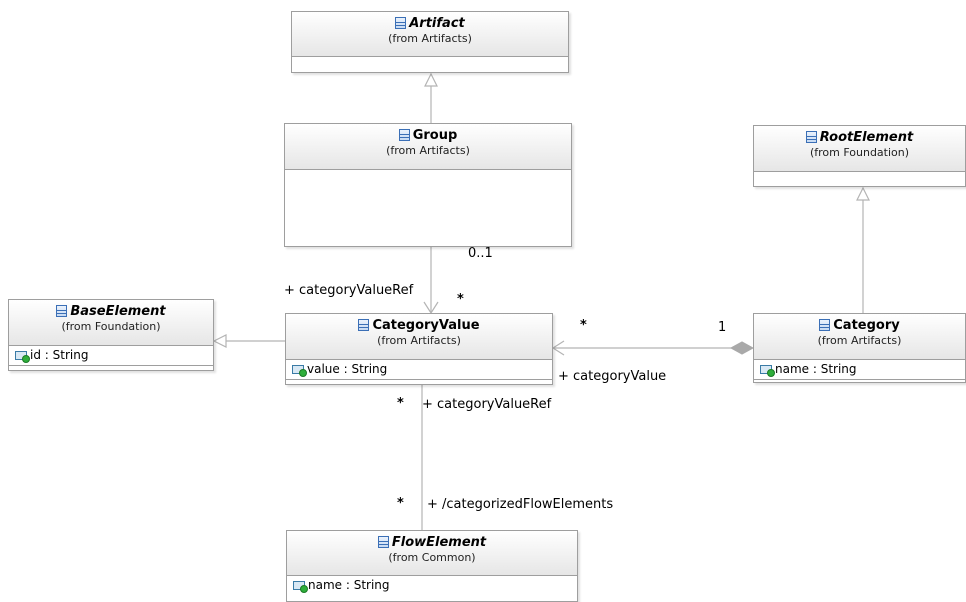 The image size is (966, 602). Describe the element at coordinates (612, 376) in the screenshot. I see `role-category-value: + categoryValue` at that location.